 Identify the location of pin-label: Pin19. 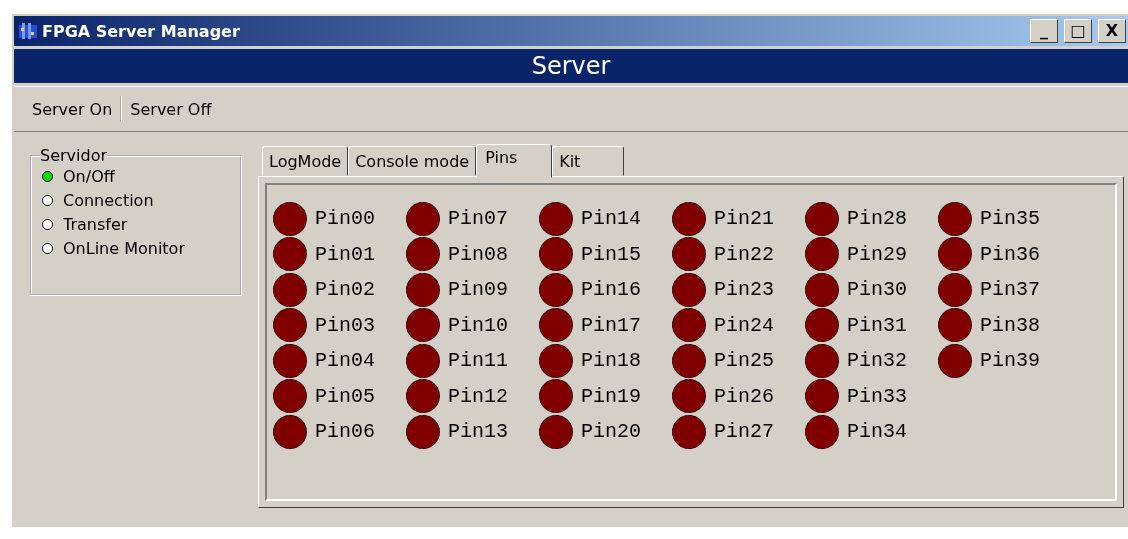
(611, 396).